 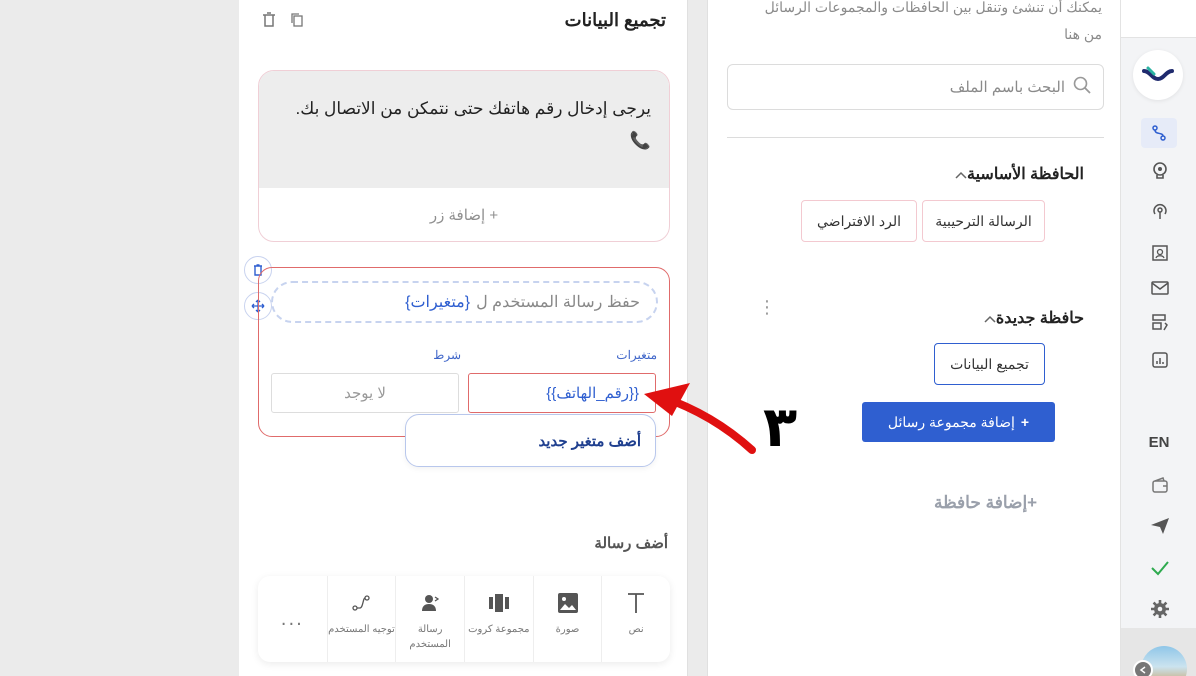 I want to click on new-folder-title: حافظة جديدة, so click(x=1039, y=318).